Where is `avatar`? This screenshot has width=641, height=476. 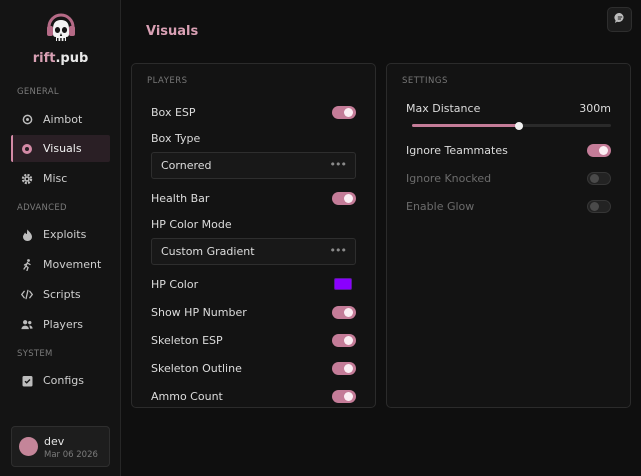 avatar is located at coordinates (28, 446).